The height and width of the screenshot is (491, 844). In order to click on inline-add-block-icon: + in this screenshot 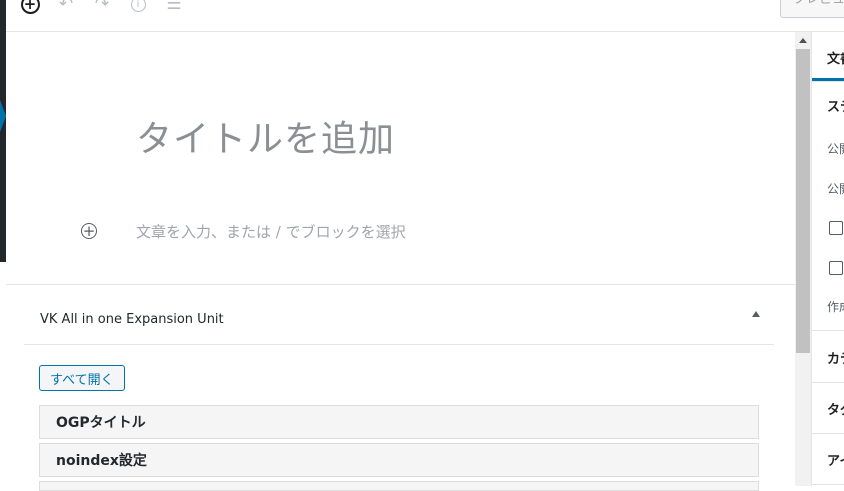, I will do `click(89, 231)`.